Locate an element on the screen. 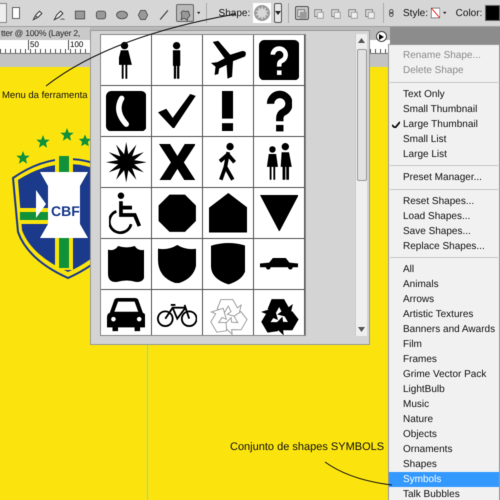 The width and height of the screenshot is (500, 500). scrollbar is located at coordinates (361, 185).